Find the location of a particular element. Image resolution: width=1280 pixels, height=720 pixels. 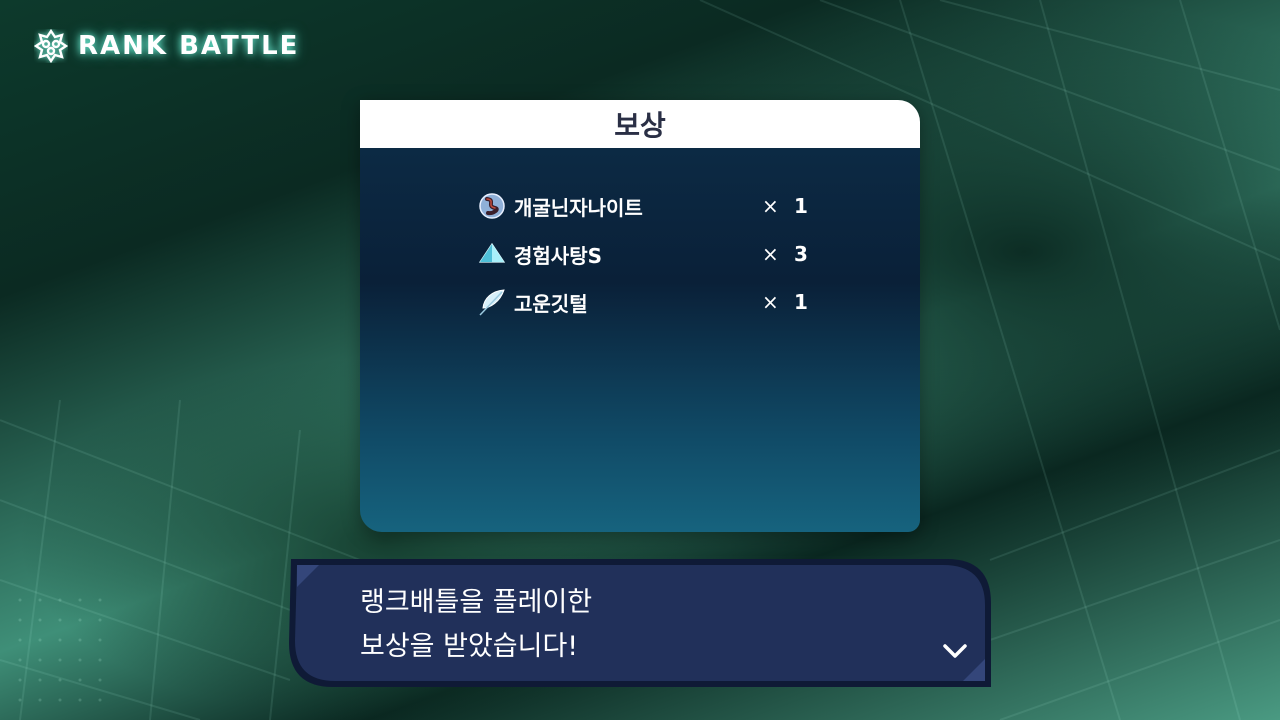

dialog-message: 랭크배틀을 플레이한 보상을 받았습니다! is located at coordinates (476, 625).